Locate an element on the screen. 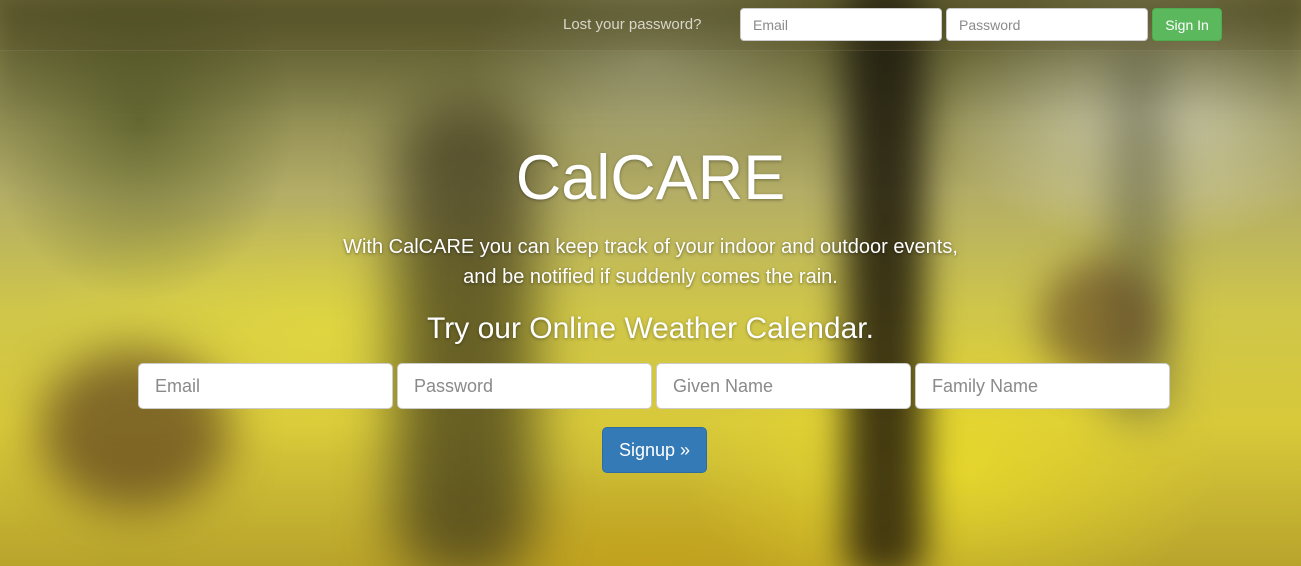 This screenshot has width=1301, height=566. signup-password-input is located at coordinates (524, 386).